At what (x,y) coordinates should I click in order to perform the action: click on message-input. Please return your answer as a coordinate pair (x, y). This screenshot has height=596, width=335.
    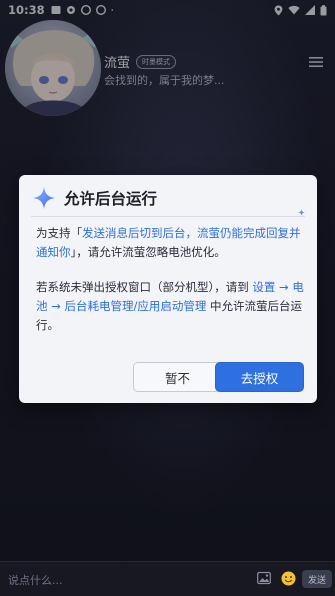
    Looking at the image, I should click on (128, 580).